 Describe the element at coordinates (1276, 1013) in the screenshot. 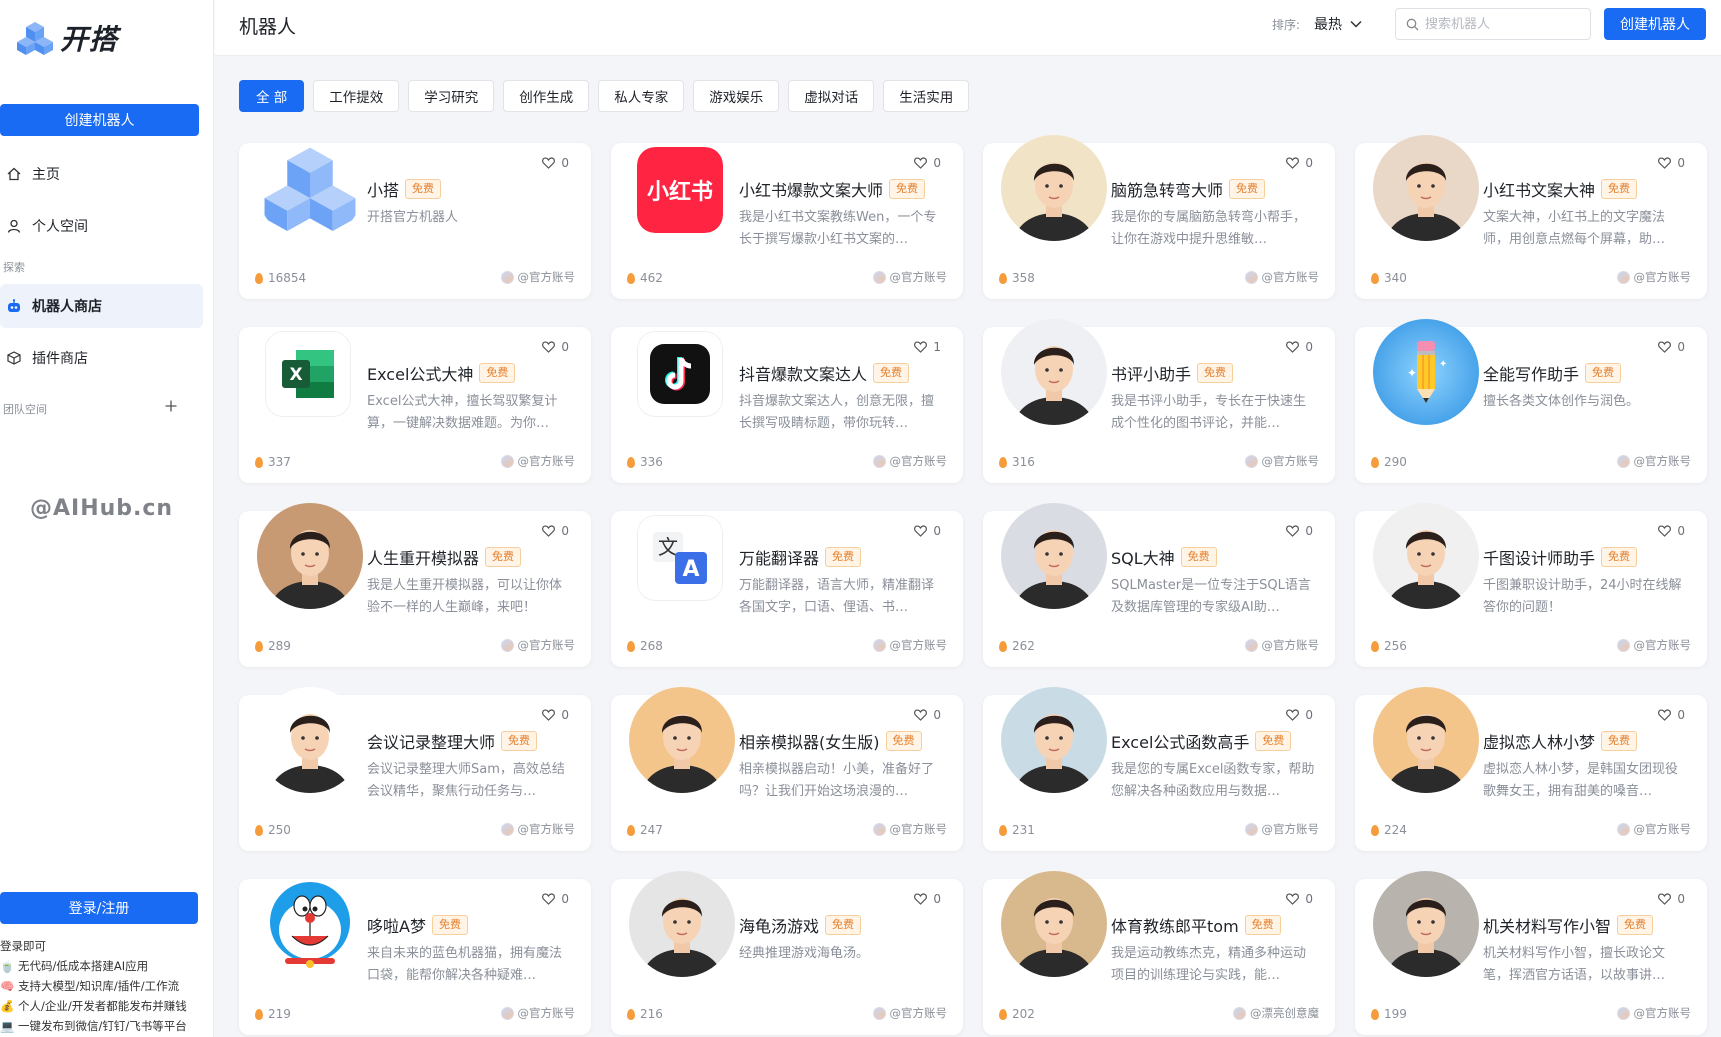

I see `bot-author: @漂亮创意魔` at that location.